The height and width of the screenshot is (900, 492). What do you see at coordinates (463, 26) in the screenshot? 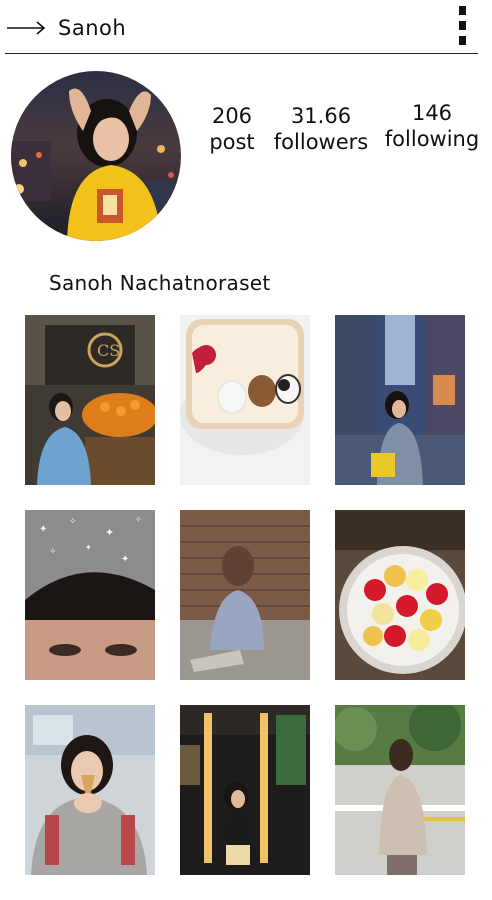
I see `more-vertical-icon` at bounding box center [463, 26].